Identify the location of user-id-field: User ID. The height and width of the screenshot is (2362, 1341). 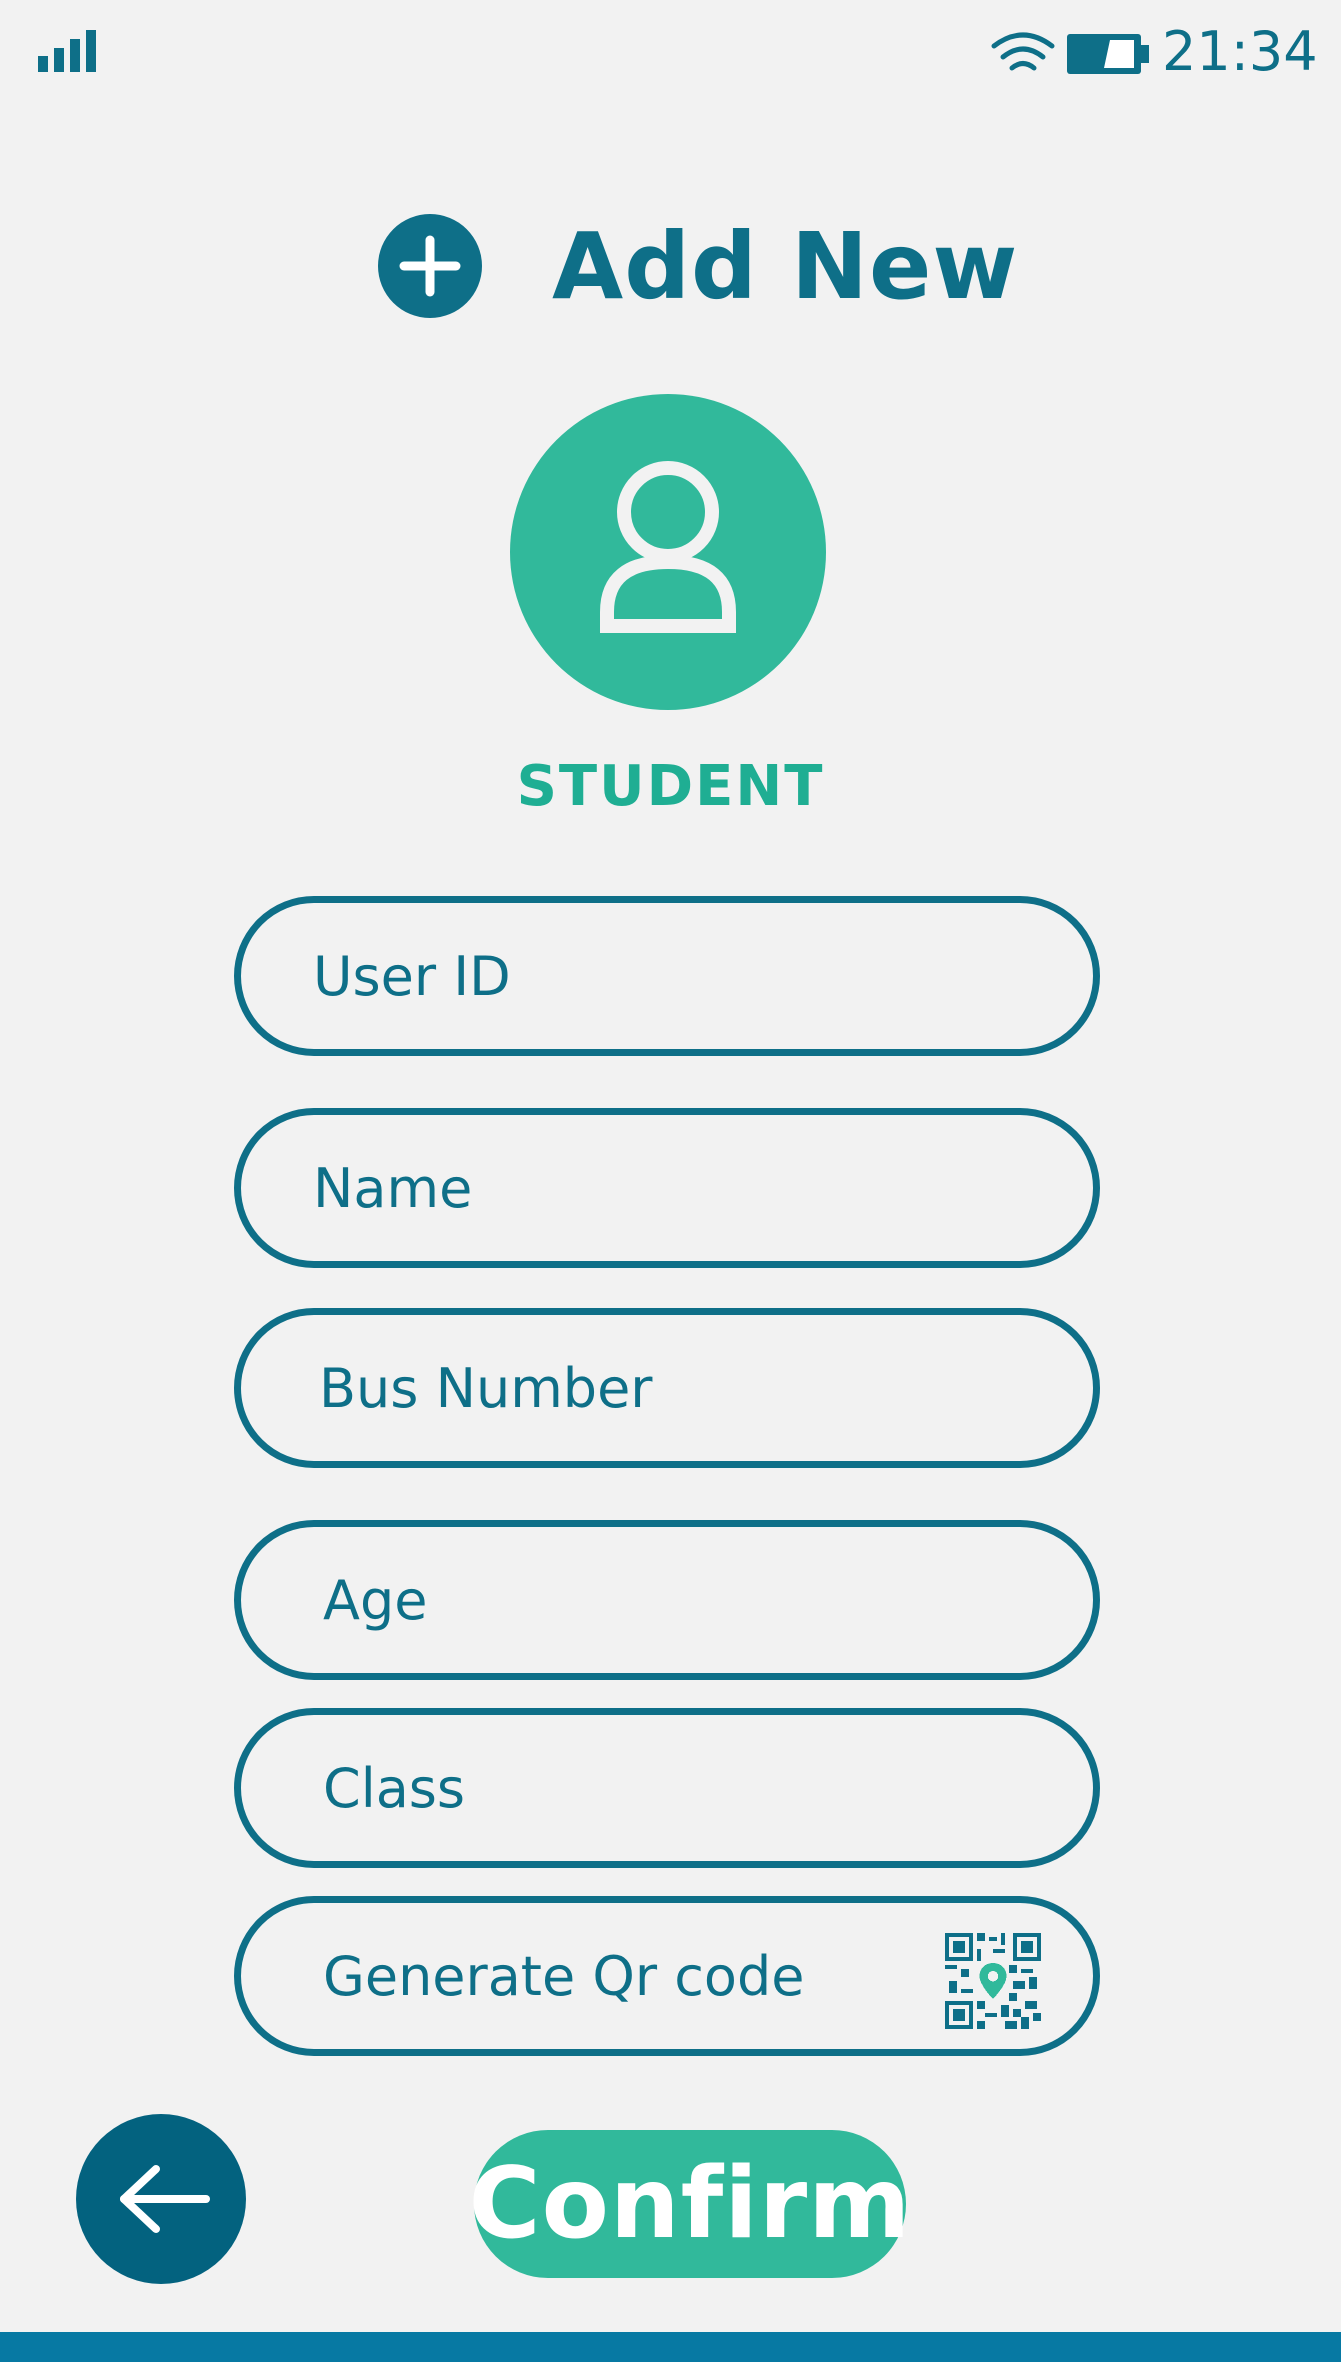
(667, 976).